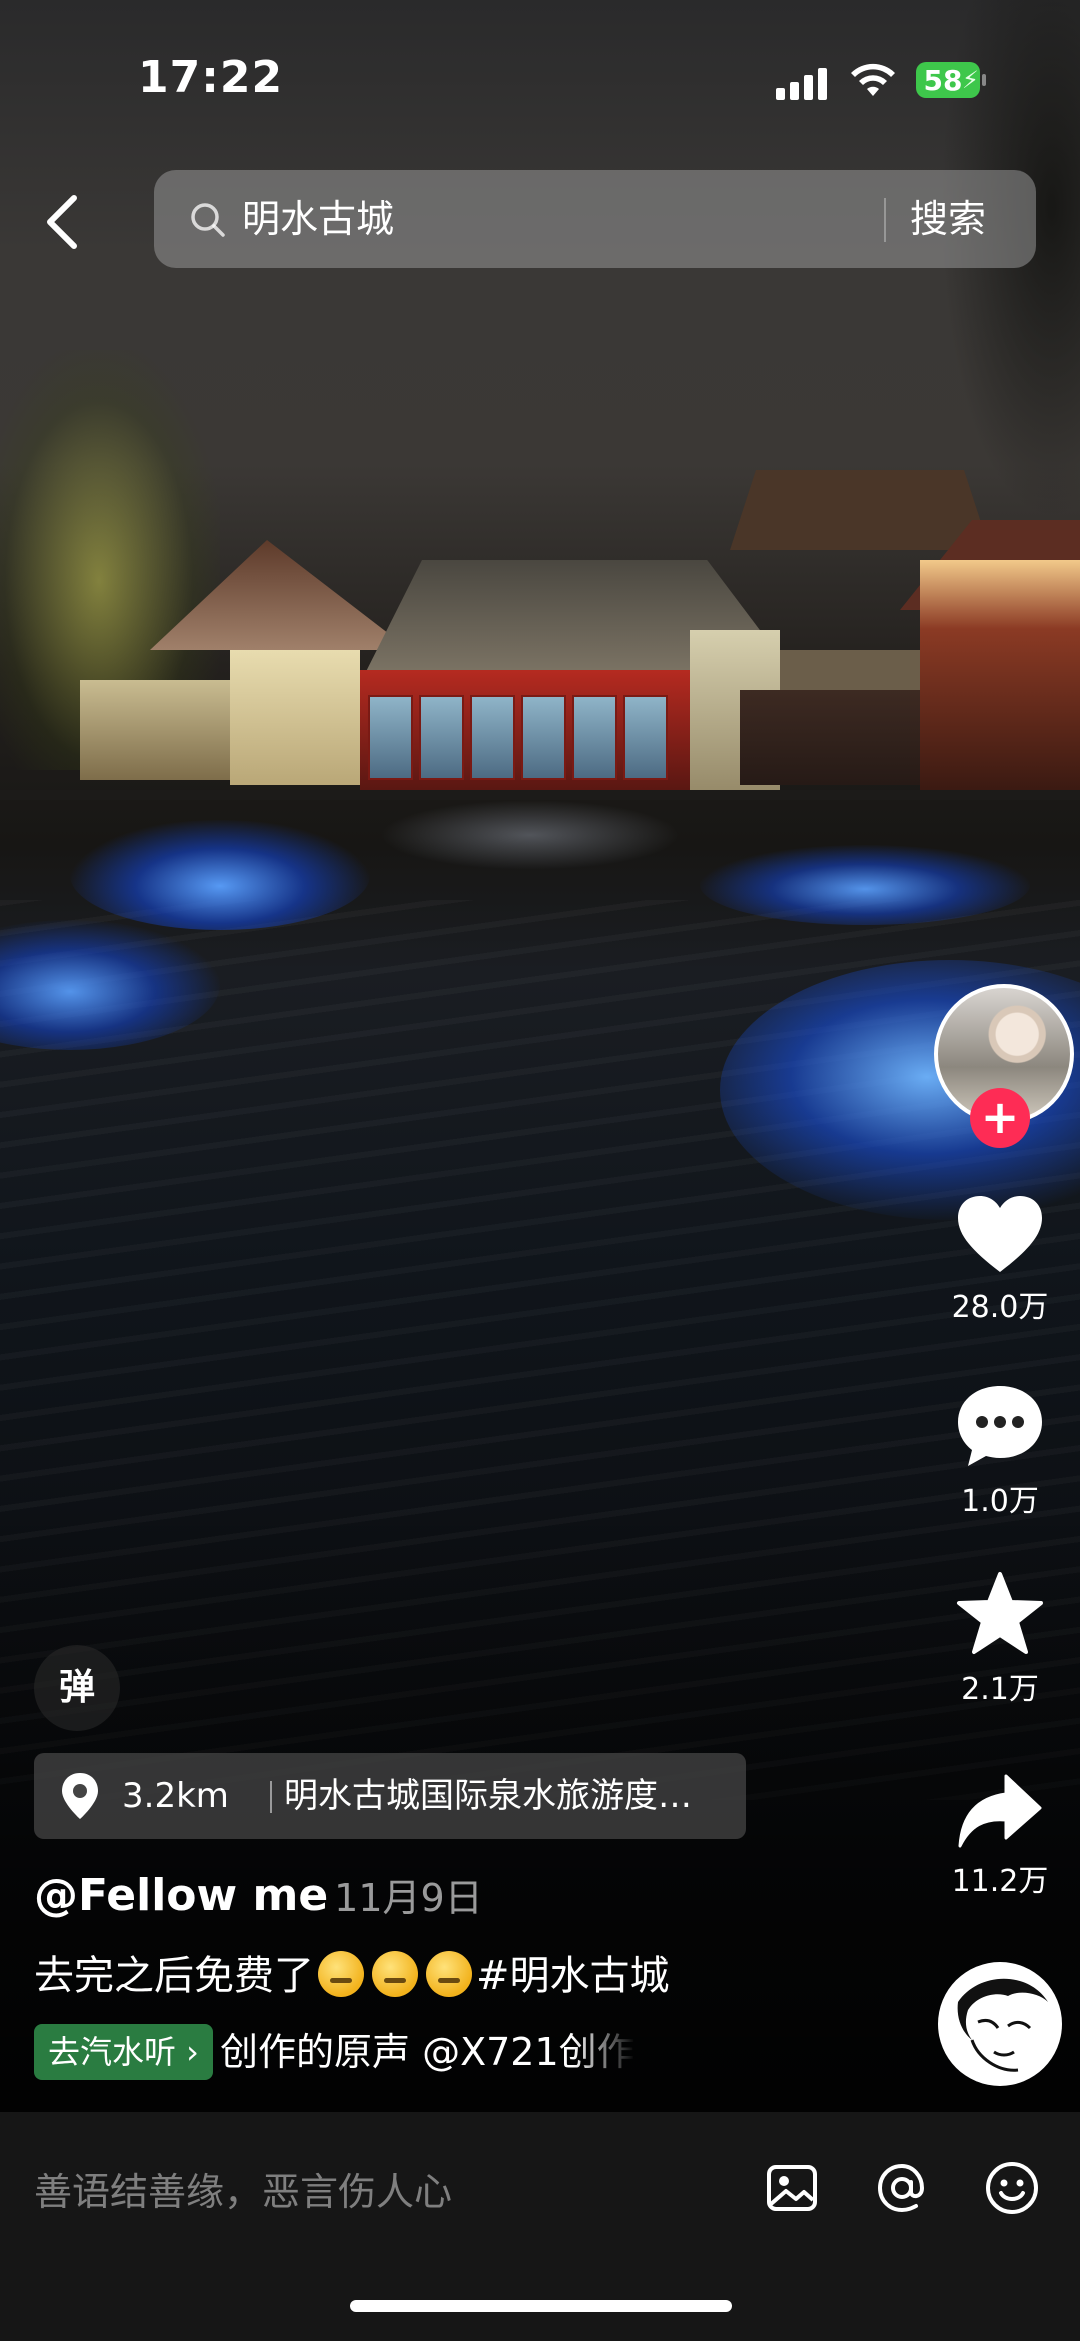  What do you see at coordinates (541, 2306) in the screenshot?
I see `home-indicator` at bounding box center [541, 2306].